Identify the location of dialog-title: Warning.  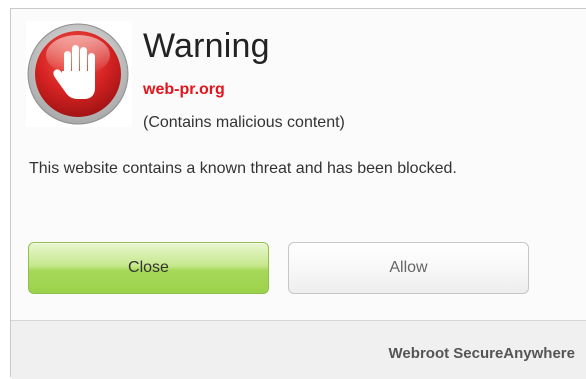
(206, 46).